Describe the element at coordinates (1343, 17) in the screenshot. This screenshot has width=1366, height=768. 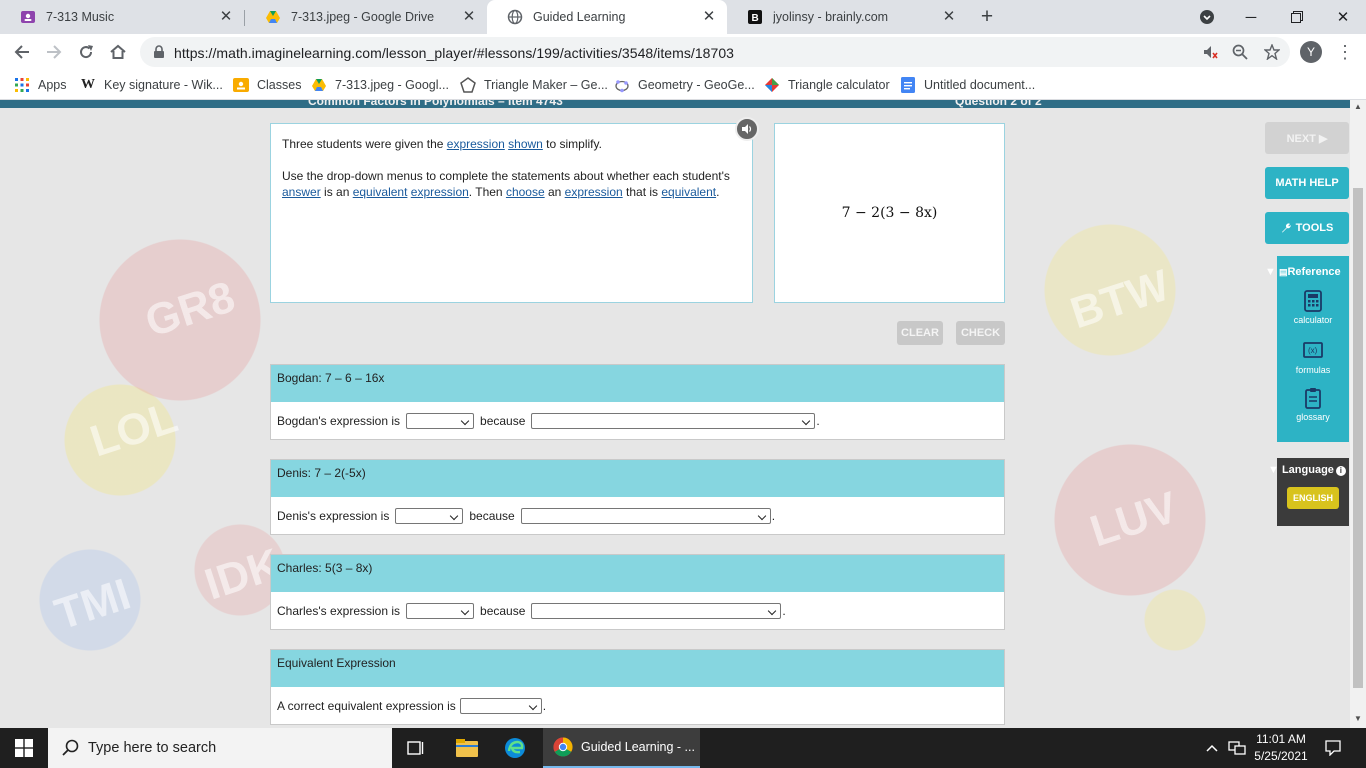
I see `window-close-button: ✕` at that location.